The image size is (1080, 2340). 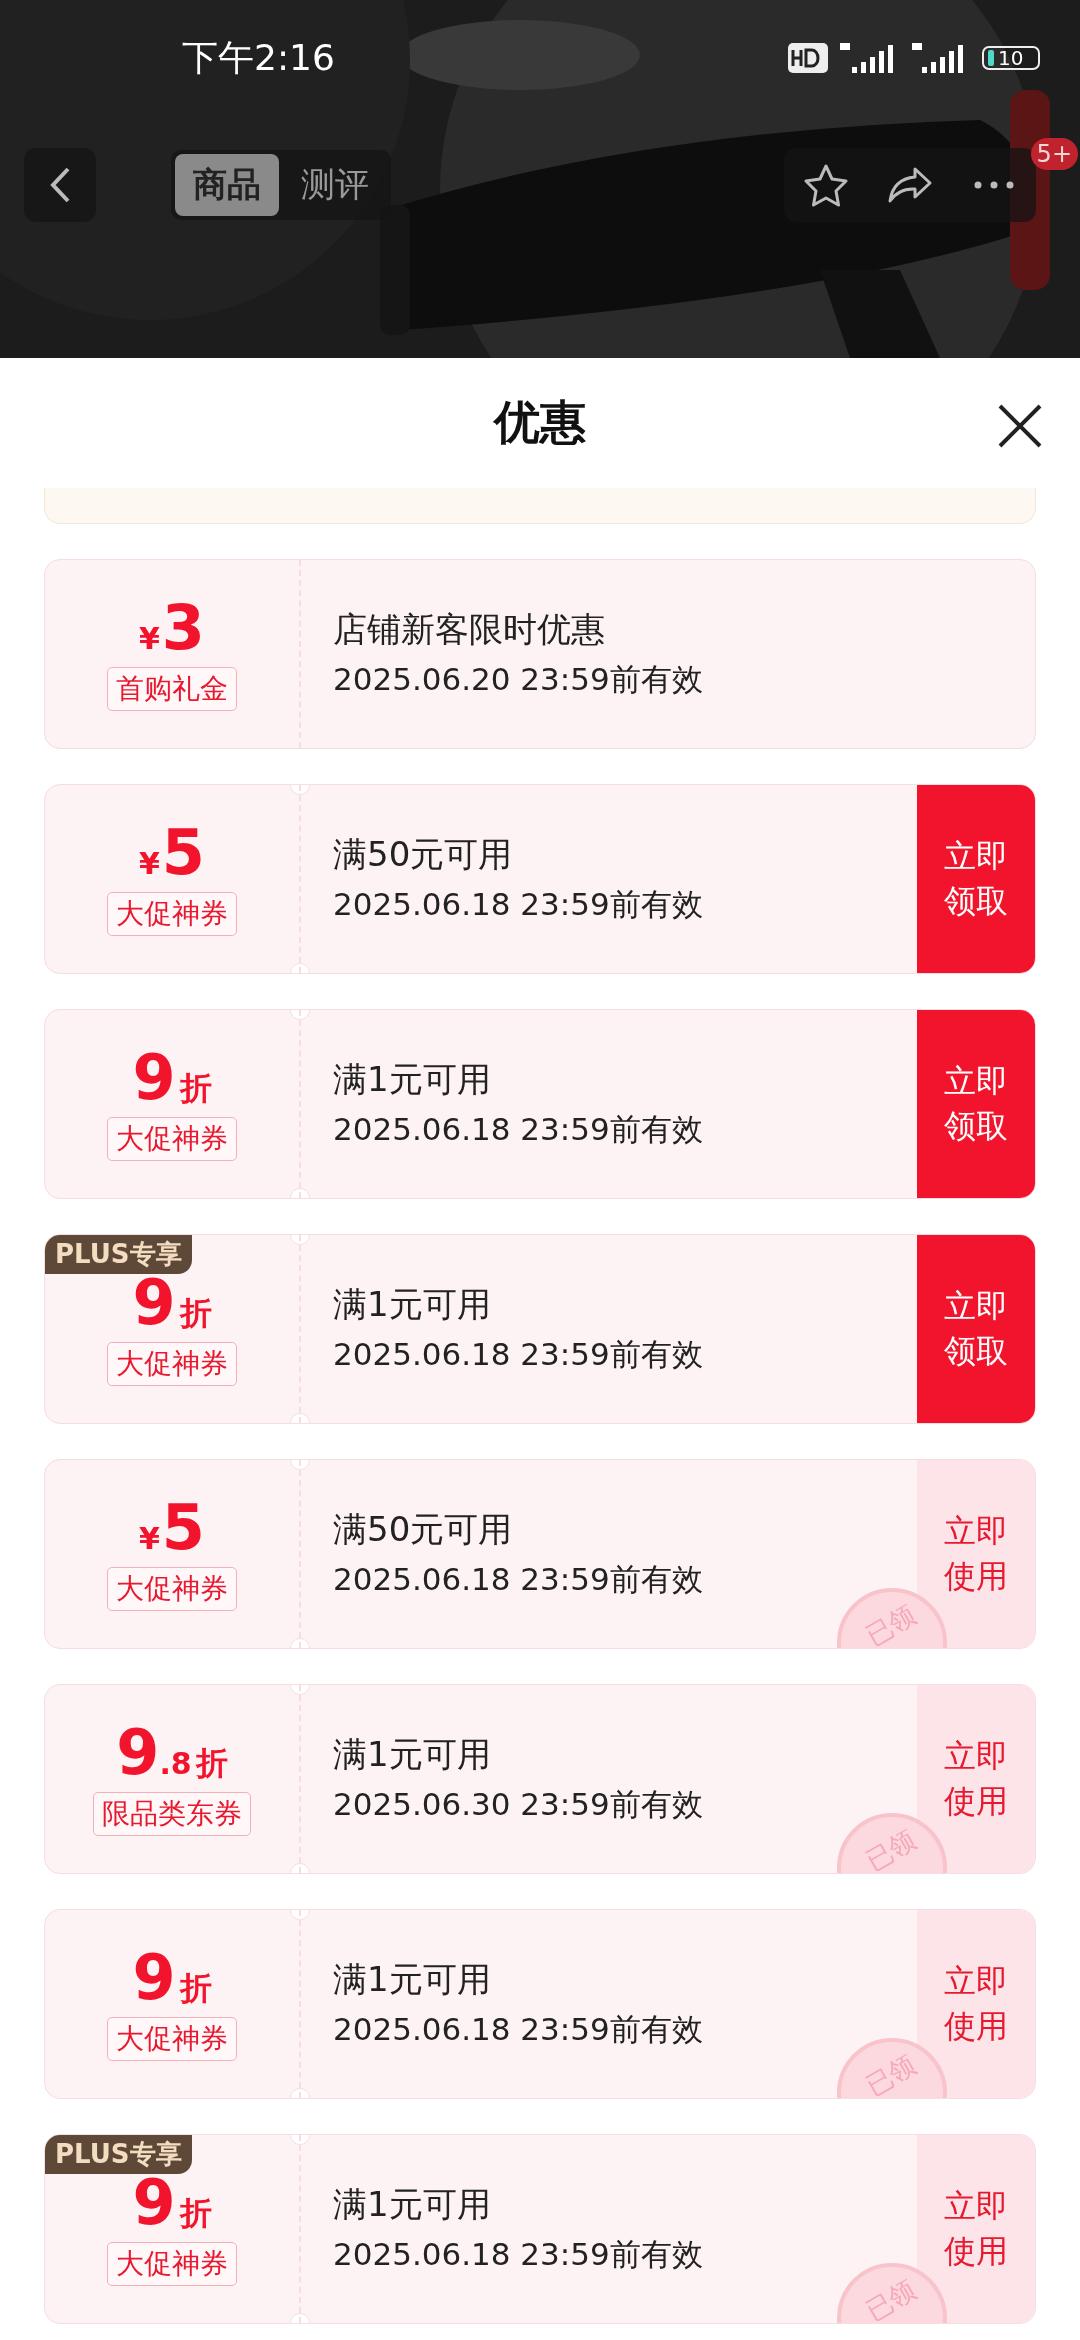 What do you see at coordinates (826, 185) in the screenshot?
I see `star-icon` at bounding box center [826, 185].